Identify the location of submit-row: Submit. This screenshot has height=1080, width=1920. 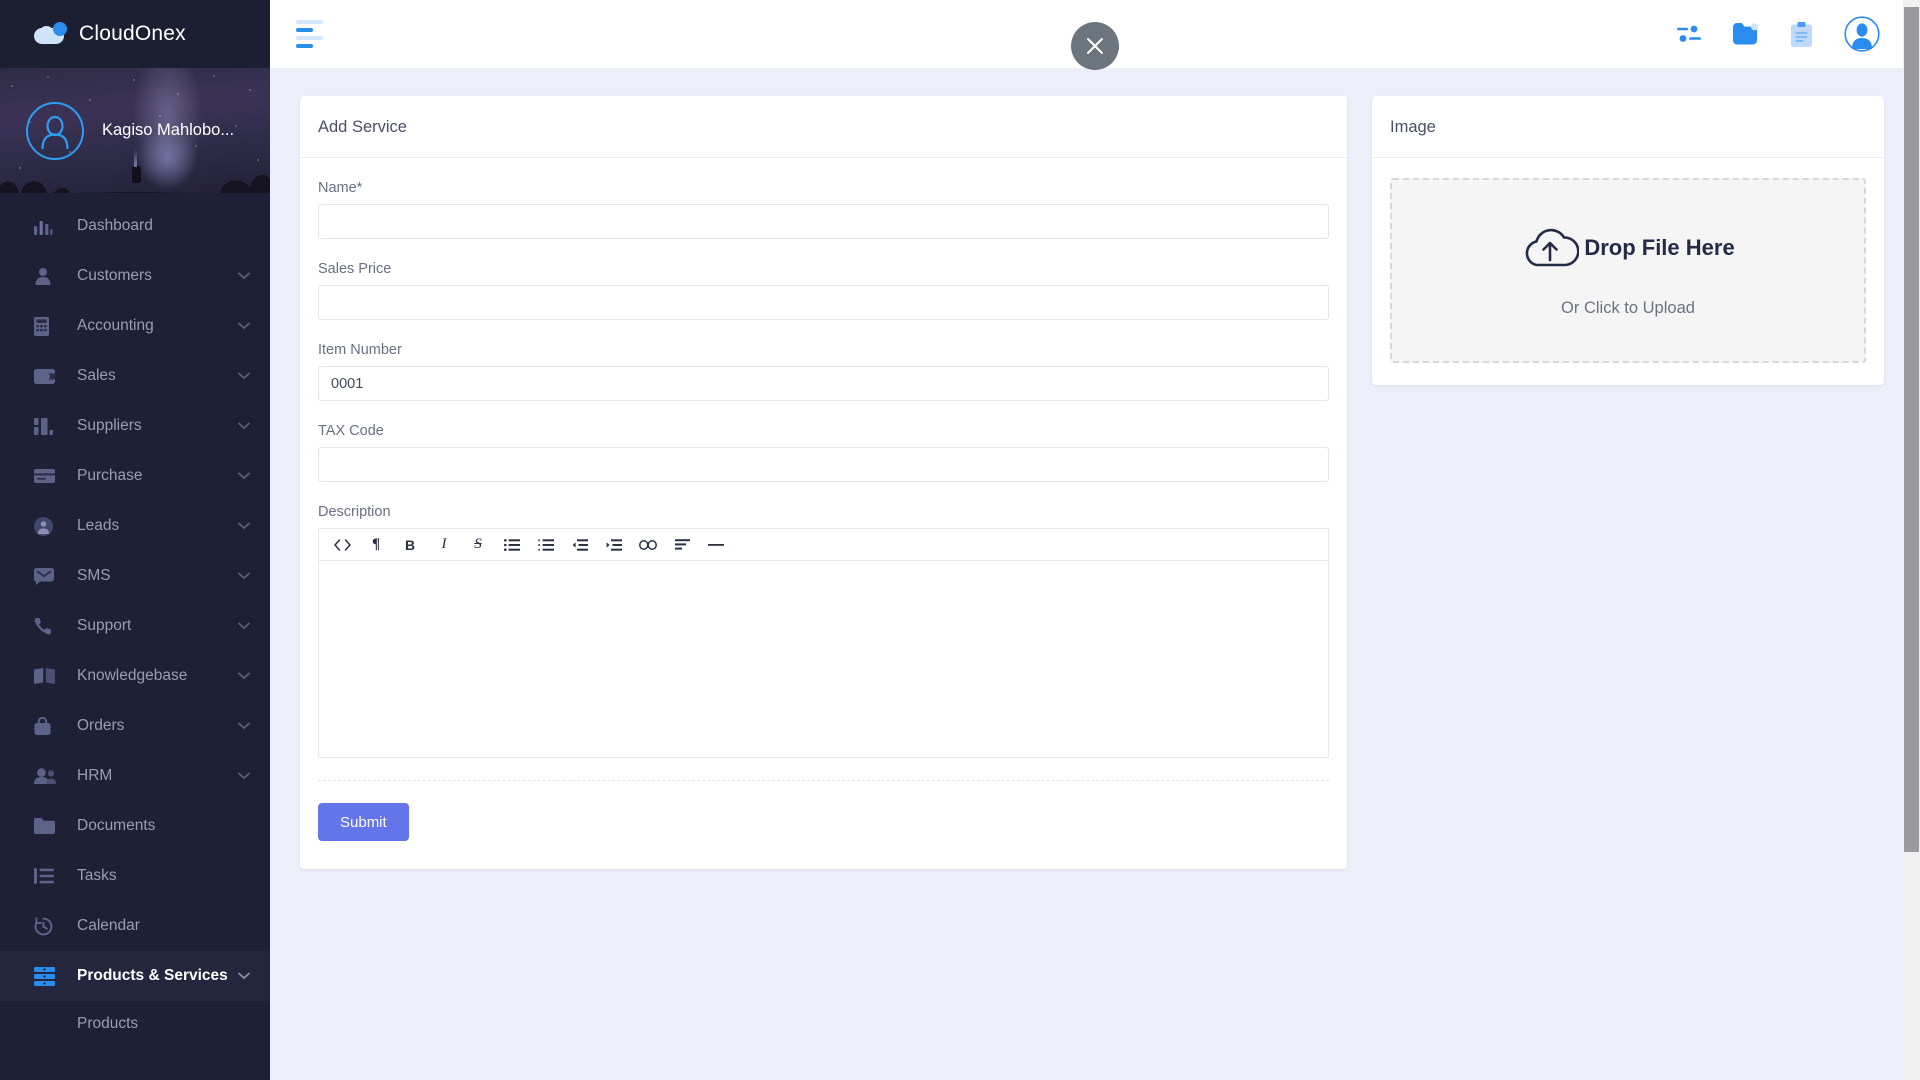
(823, 825).